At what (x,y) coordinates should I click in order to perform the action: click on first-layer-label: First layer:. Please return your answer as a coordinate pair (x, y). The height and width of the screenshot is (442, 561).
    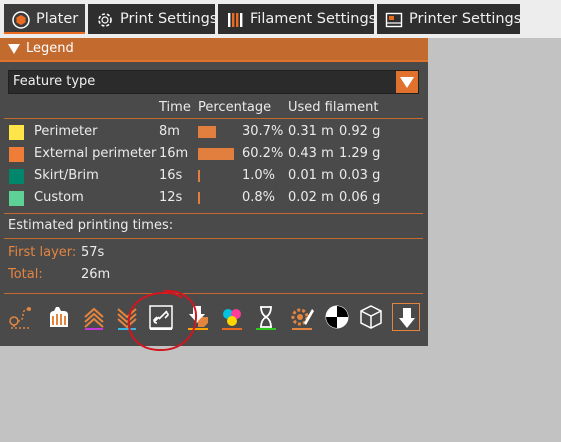
    Looking at the image, I should click on (42, 252).